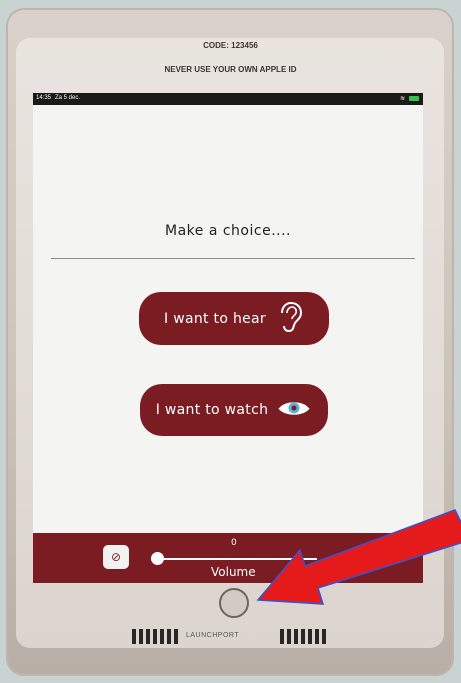  Describe the element at coordinates (212, 410) in the screenshot. I see `watch-button-label: I want to watch` at that location.